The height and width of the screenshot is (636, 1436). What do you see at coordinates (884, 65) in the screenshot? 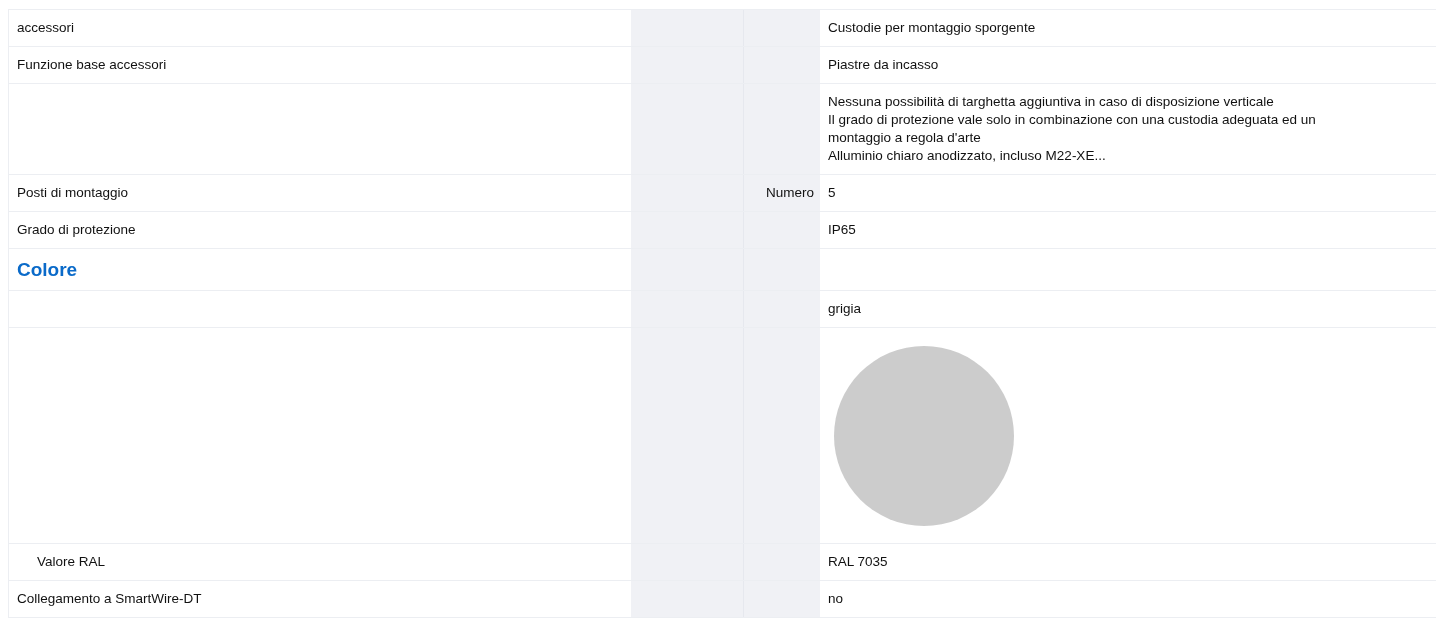
I see `property-value: Piastre da incasso` at bounding box center [884, 65].